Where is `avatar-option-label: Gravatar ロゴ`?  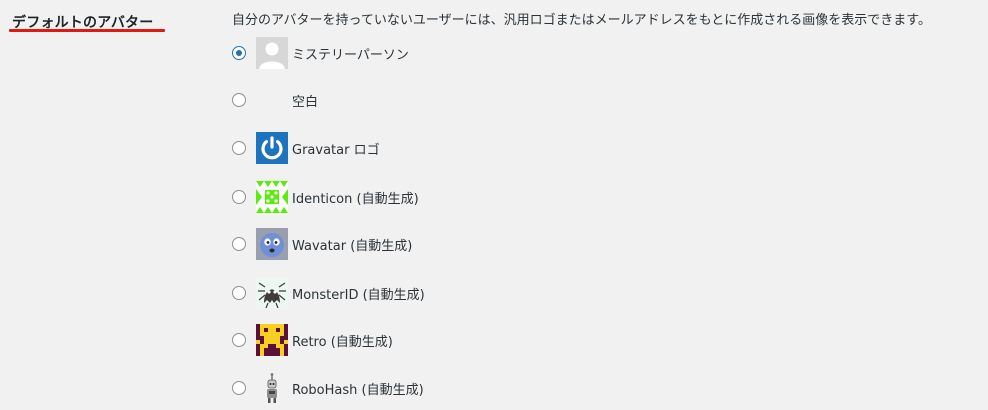
avatar-option-label: Gravatar ロゴ is located at coordinates (336, 150).